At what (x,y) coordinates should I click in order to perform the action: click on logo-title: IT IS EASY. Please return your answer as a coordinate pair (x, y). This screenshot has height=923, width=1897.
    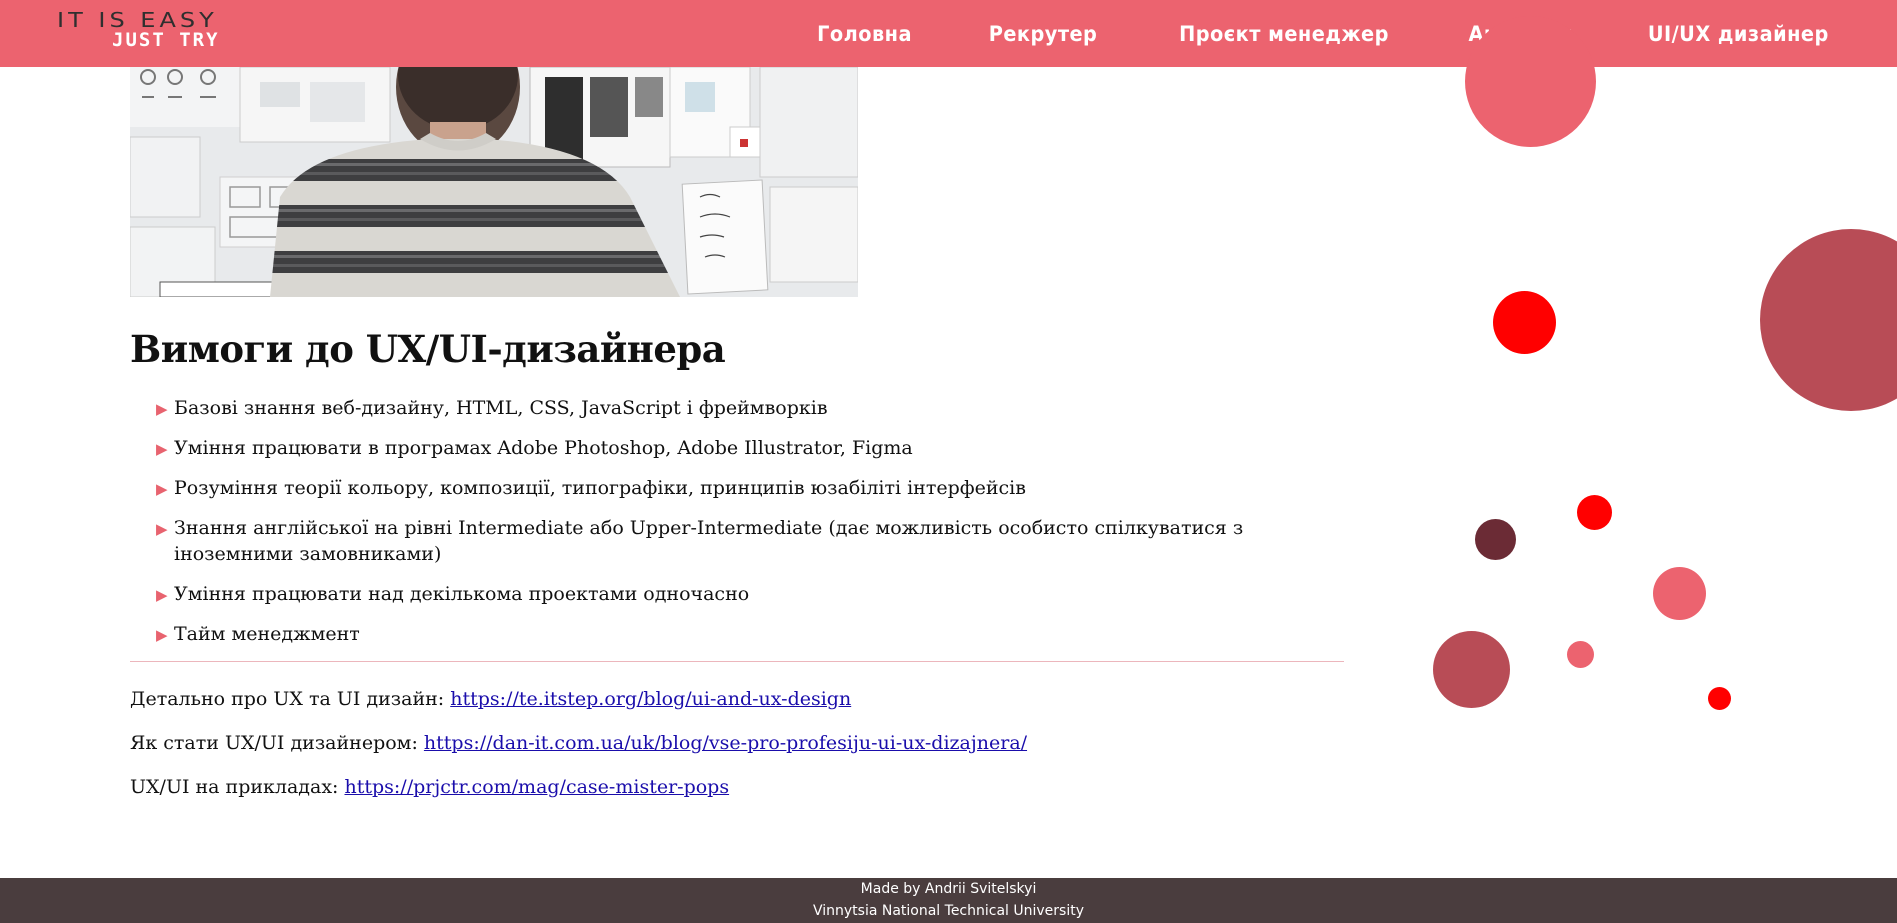
    Looking at the image, I should click on (137, 20).